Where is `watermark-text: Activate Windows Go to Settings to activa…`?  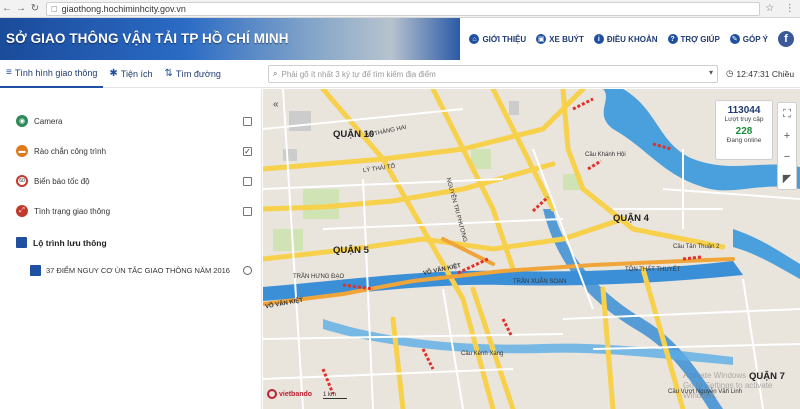
watermark-text: Activate Windows Go to Settings to activa… is located at coordinates (741, 386).